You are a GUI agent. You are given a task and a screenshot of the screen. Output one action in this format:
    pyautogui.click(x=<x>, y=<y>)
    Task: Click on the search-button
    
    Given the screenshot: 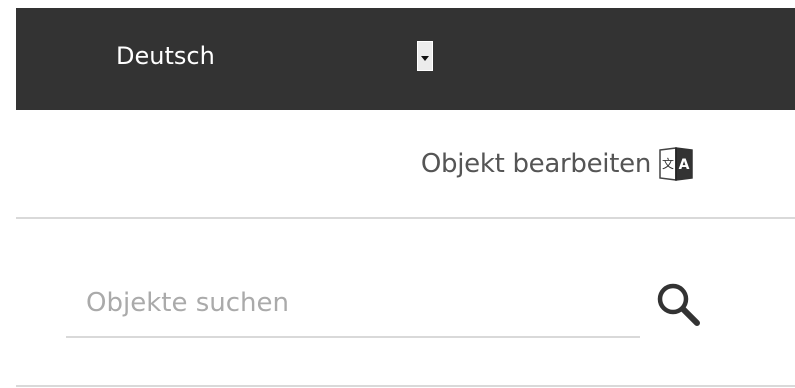 What is the action you would take?
    pyautogui.click(x=678, y=304)
    